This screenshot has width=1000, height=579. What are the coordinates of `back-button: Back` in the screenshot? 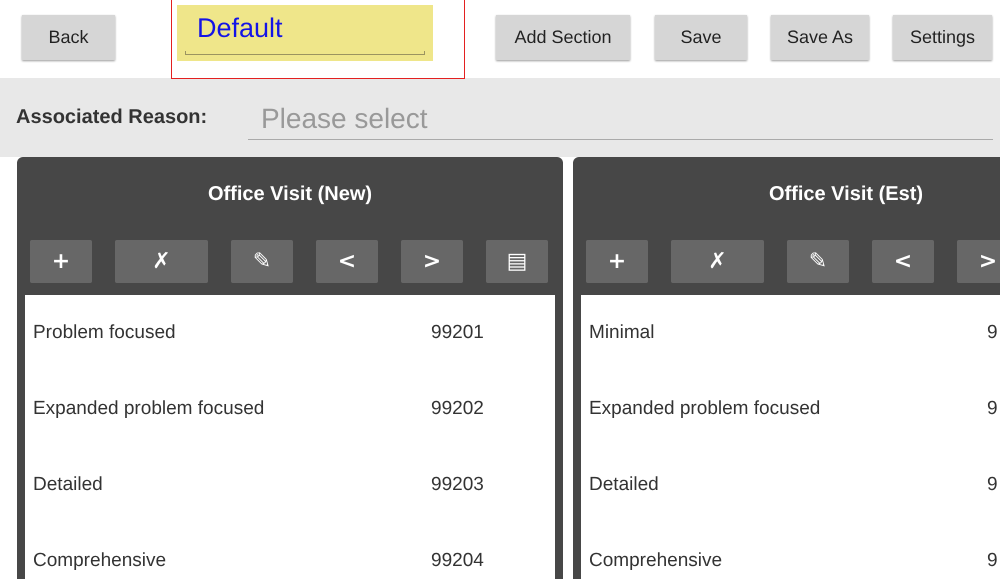 It's located at (68, 37).